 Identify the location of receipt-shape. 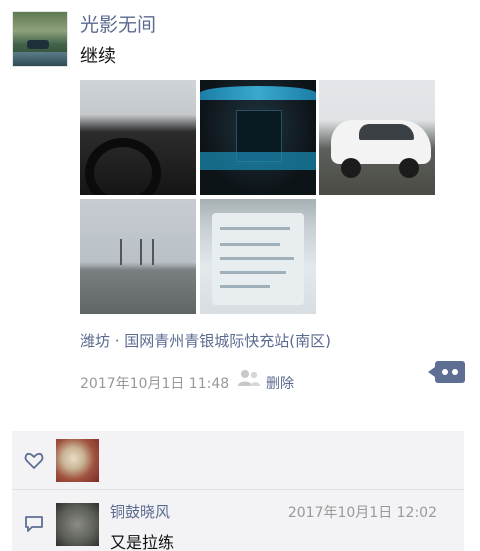
(258, 259).